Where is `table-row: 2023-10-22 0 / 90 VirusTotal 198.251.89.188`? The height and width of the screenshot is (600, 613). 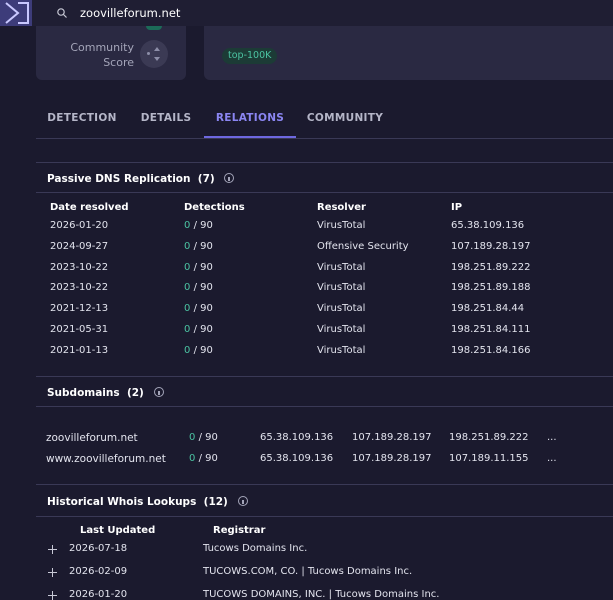 table-row: 2023-10-22 0 / 90 VirusTotal 198.251.89.188 is located at coordinates (324, 291).